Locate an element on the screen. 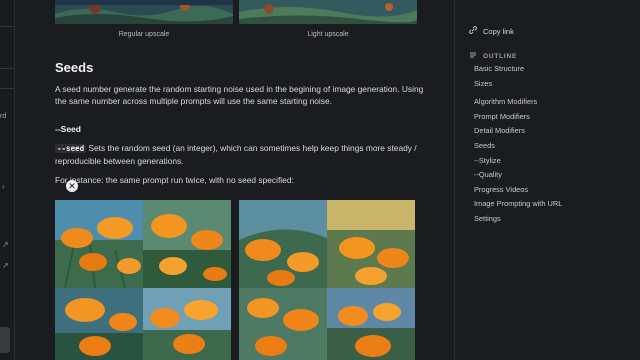 The height and width of the screenshot is (360, 640). outline-item-basic-structure: Basic Structure is located at coordinates (518, 69).